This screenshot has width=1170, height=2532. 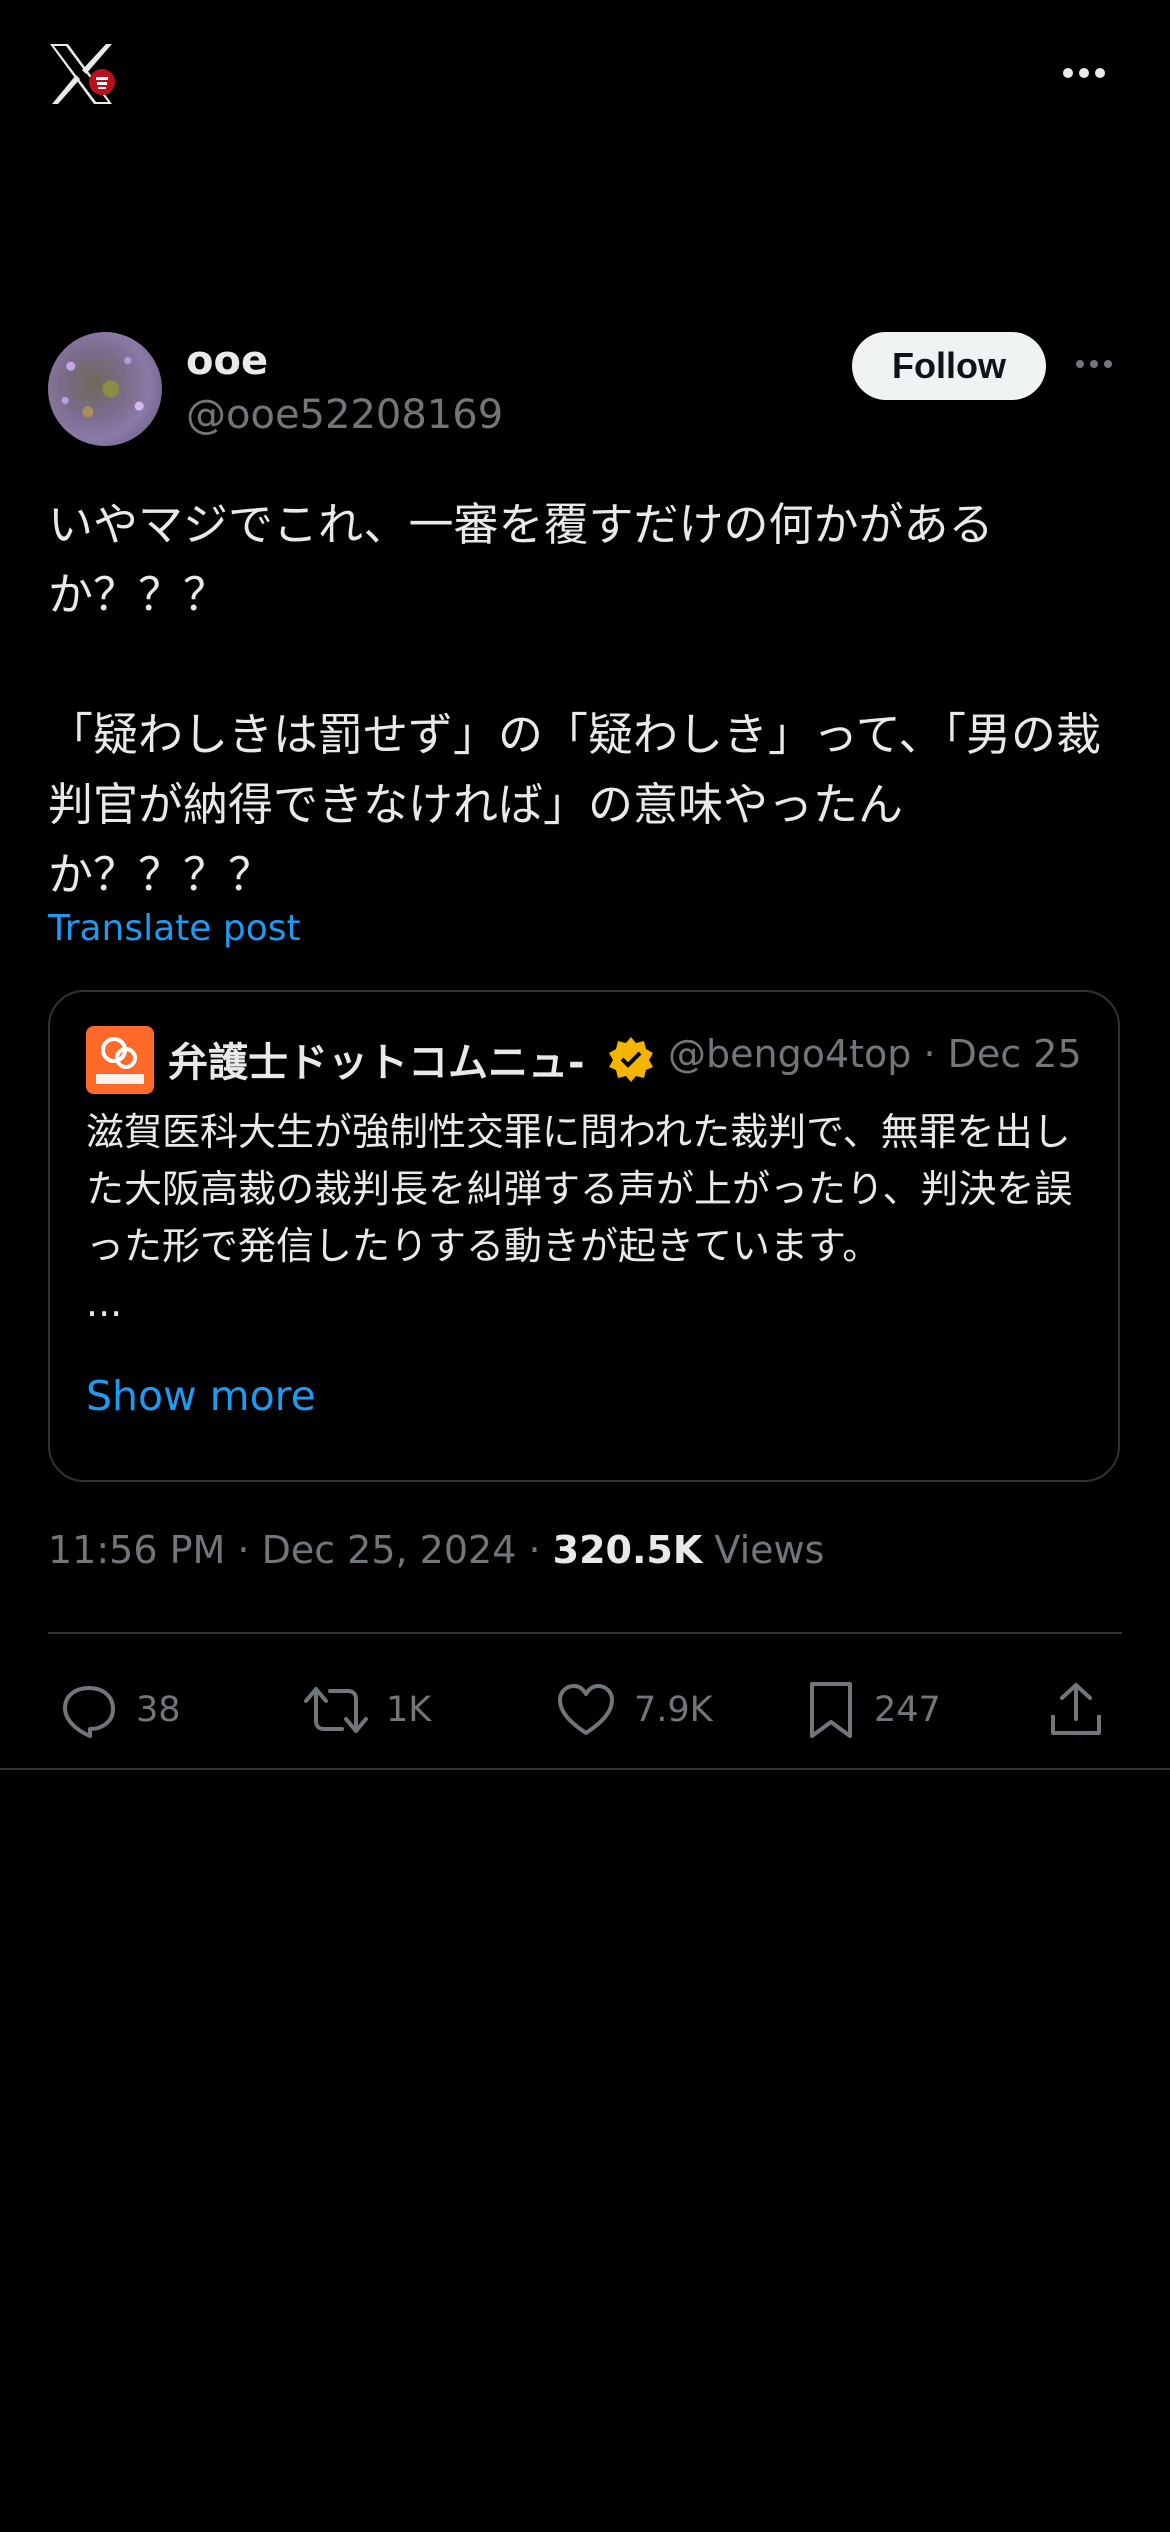 I want to click on author-name: ooe, so click(x=227, y=361).